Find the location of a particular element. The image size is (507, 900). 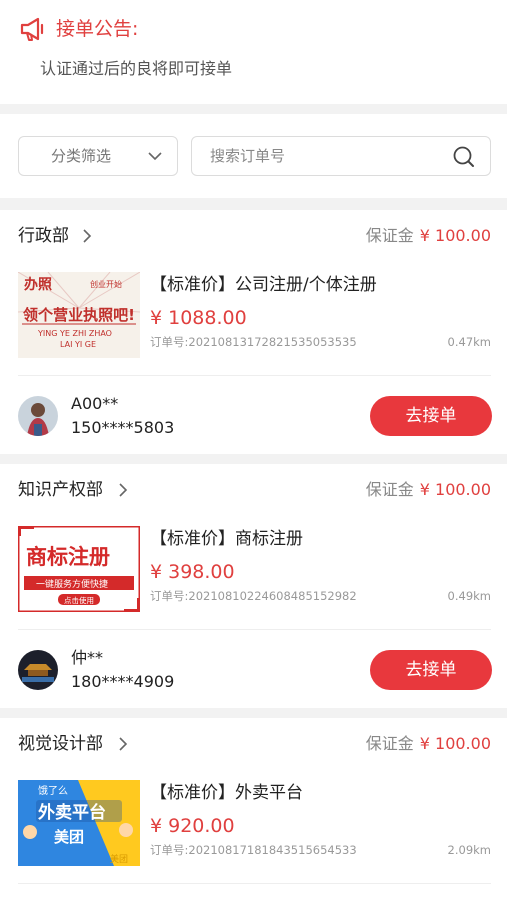

trademark-banner: 商标注册 一键服务方便快捷 点击使用 is located at coordinates (79, 569).